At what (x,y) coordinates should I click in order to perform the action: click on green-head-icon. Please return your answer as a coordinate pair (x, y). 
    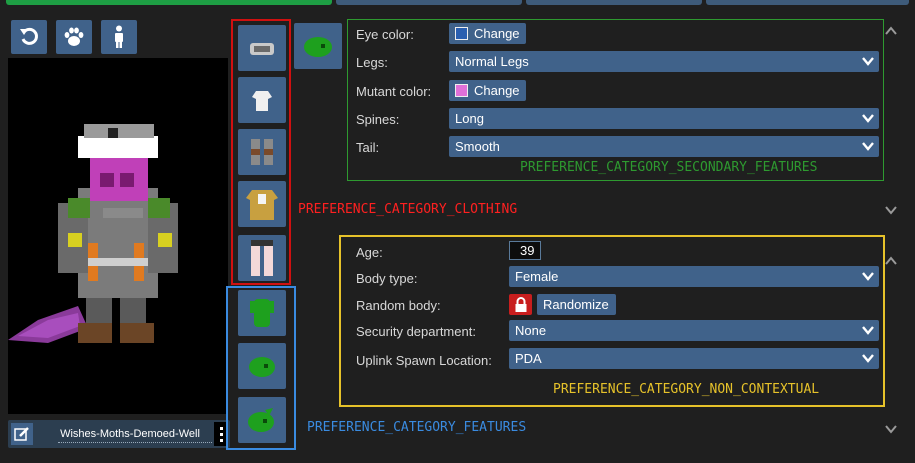
    Looking at the image, I should click on (318, 47).